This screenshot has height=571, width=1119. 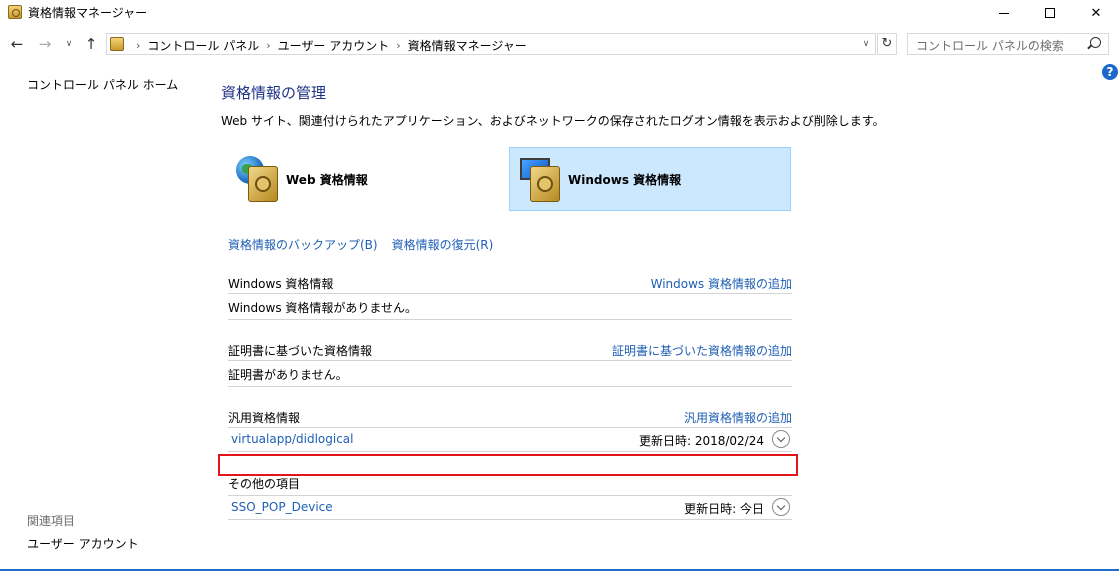 I want to click on breadcrumb-item-user-accounts: ユーザー アカウント, so click(x=334, y=45).